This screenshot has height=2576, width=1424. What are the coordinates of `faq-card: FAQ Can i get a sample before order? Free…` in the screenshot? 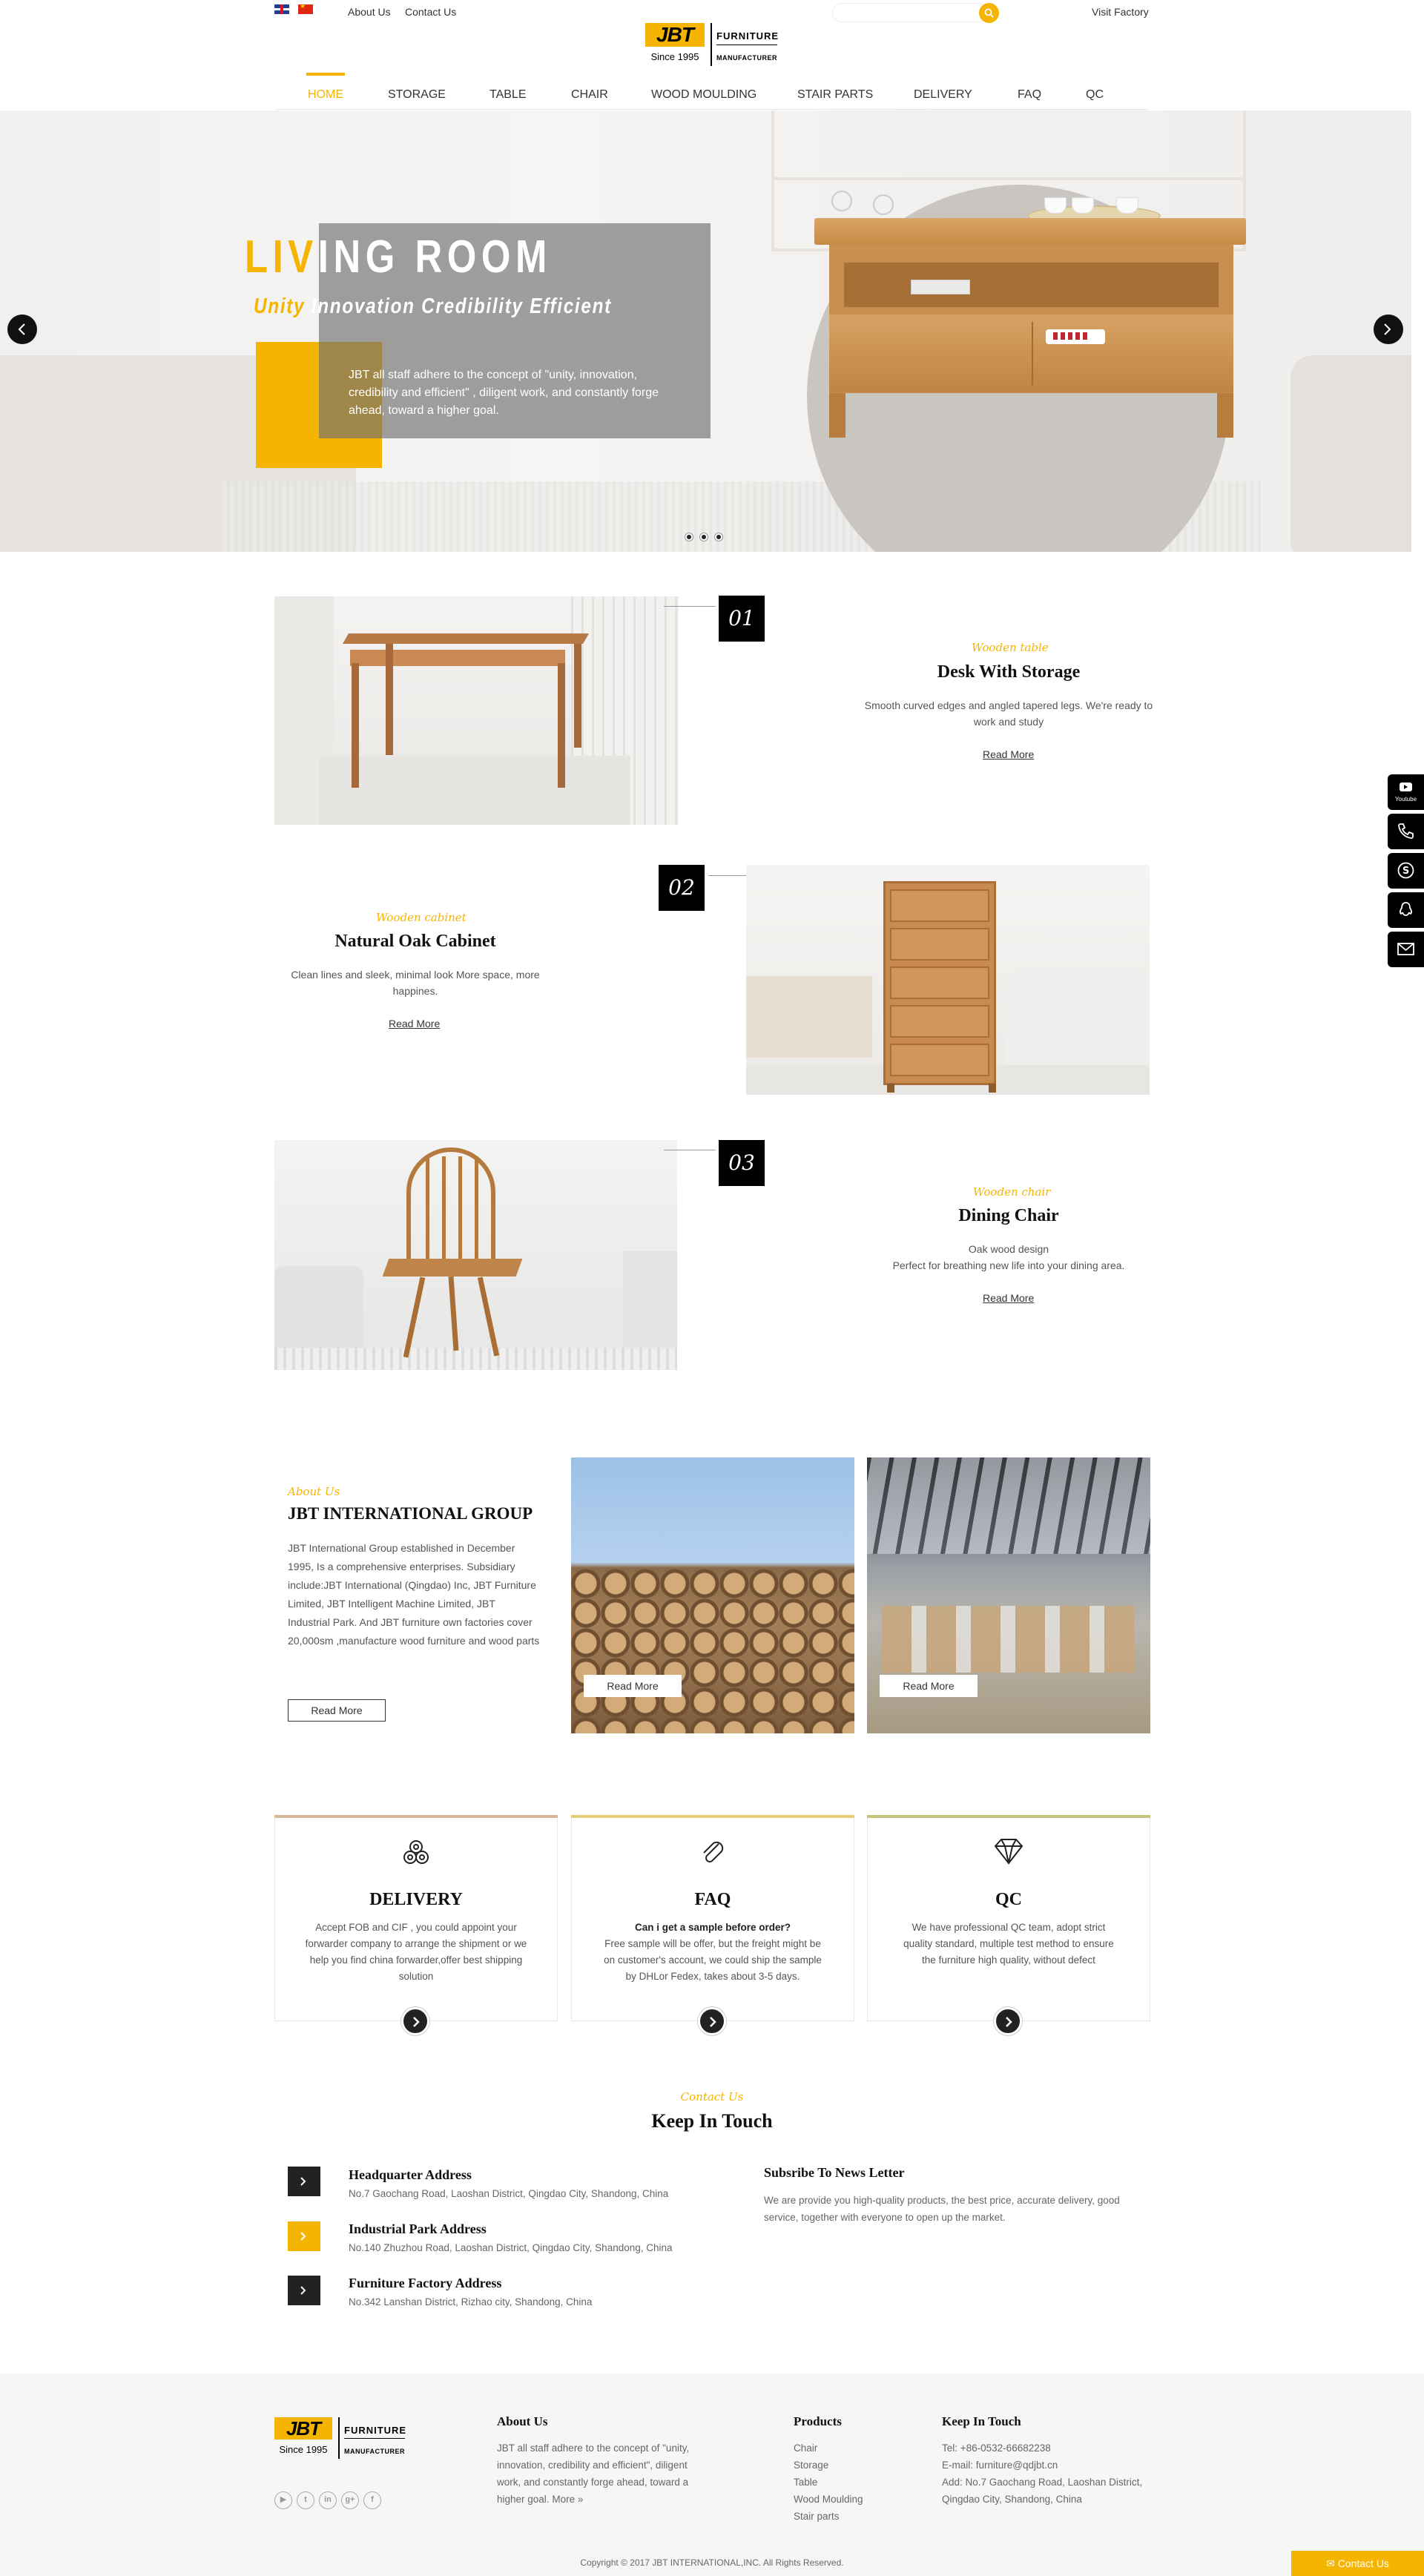 It's located at (712, 1918).